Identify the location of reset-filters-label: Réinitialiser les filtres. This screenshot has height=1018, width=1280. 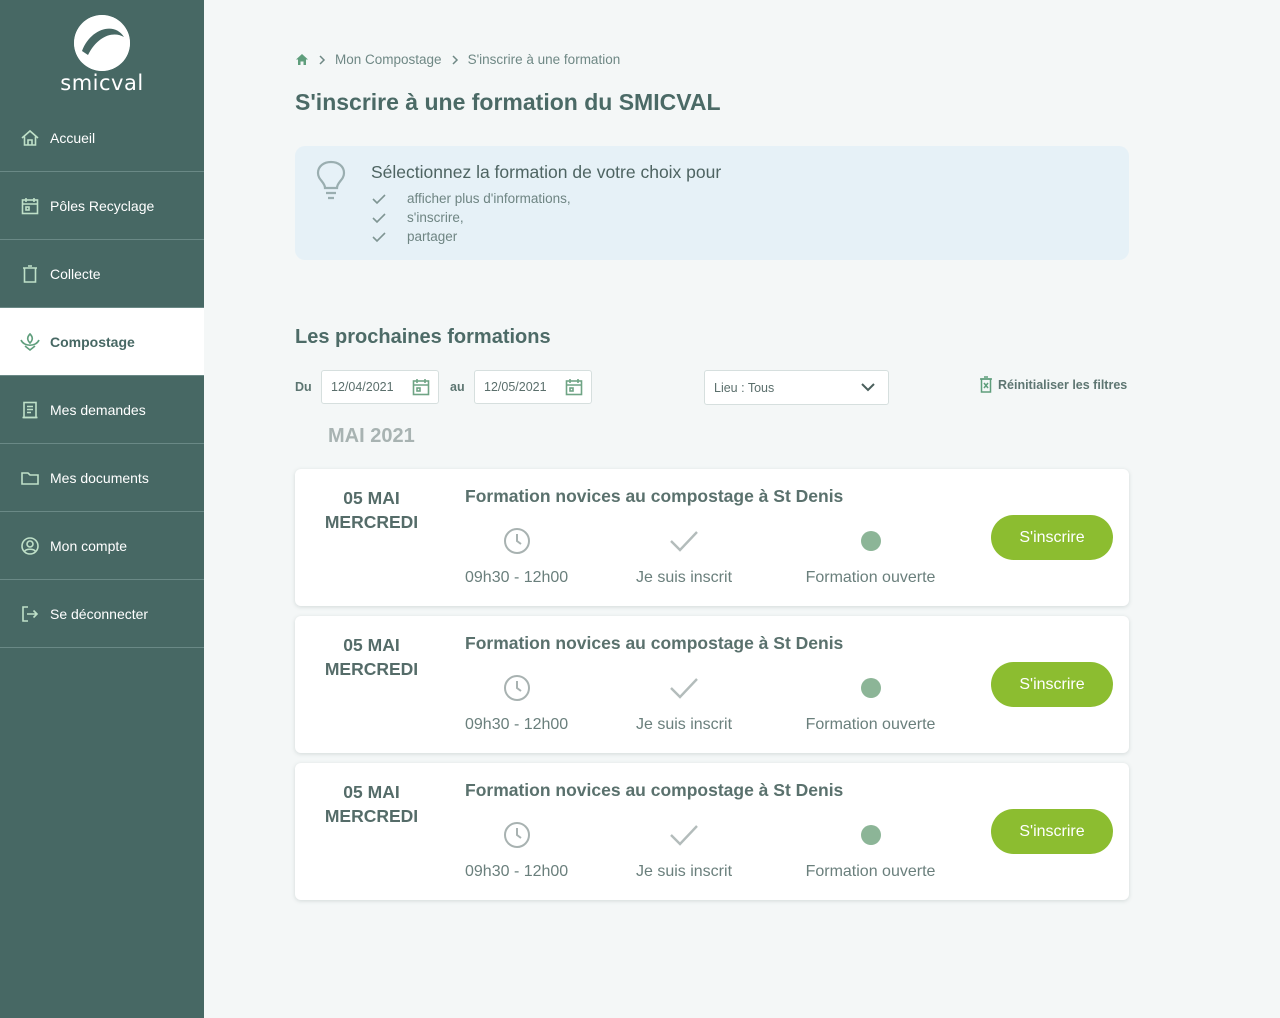
(1063, 384).